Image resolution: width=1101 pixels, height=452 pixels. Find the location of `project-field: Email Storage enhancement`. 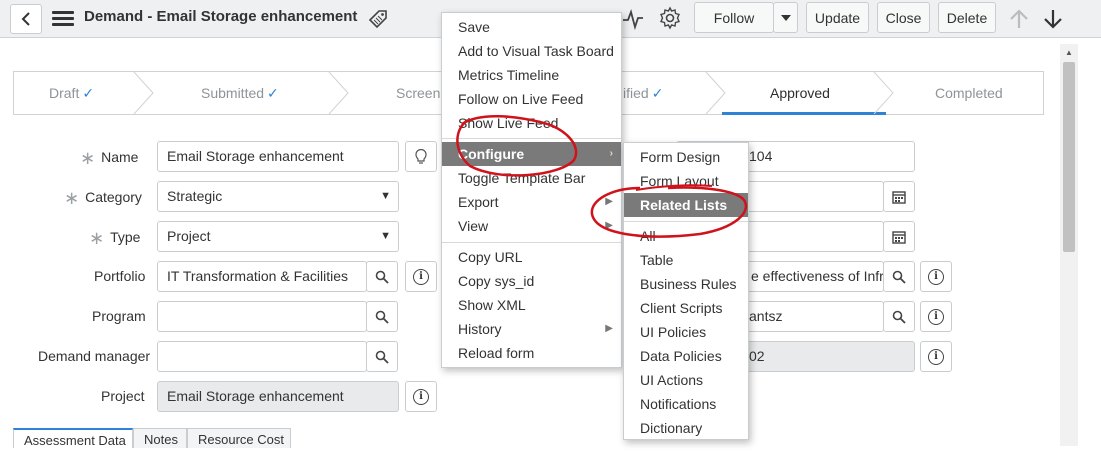

project-field: Email Storage enhancement is located at coordinates (278, 396).